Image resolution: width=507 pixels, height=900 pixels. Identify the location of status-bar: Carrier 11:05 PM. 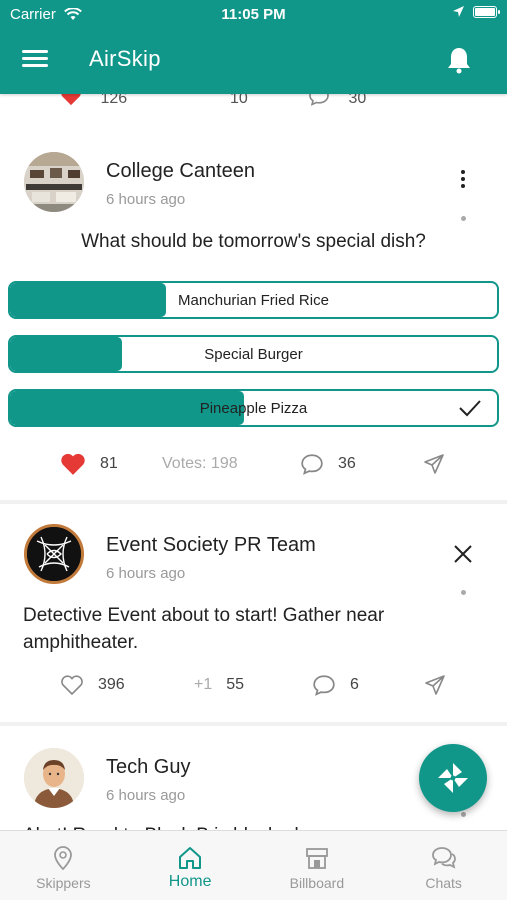
(253, 14).